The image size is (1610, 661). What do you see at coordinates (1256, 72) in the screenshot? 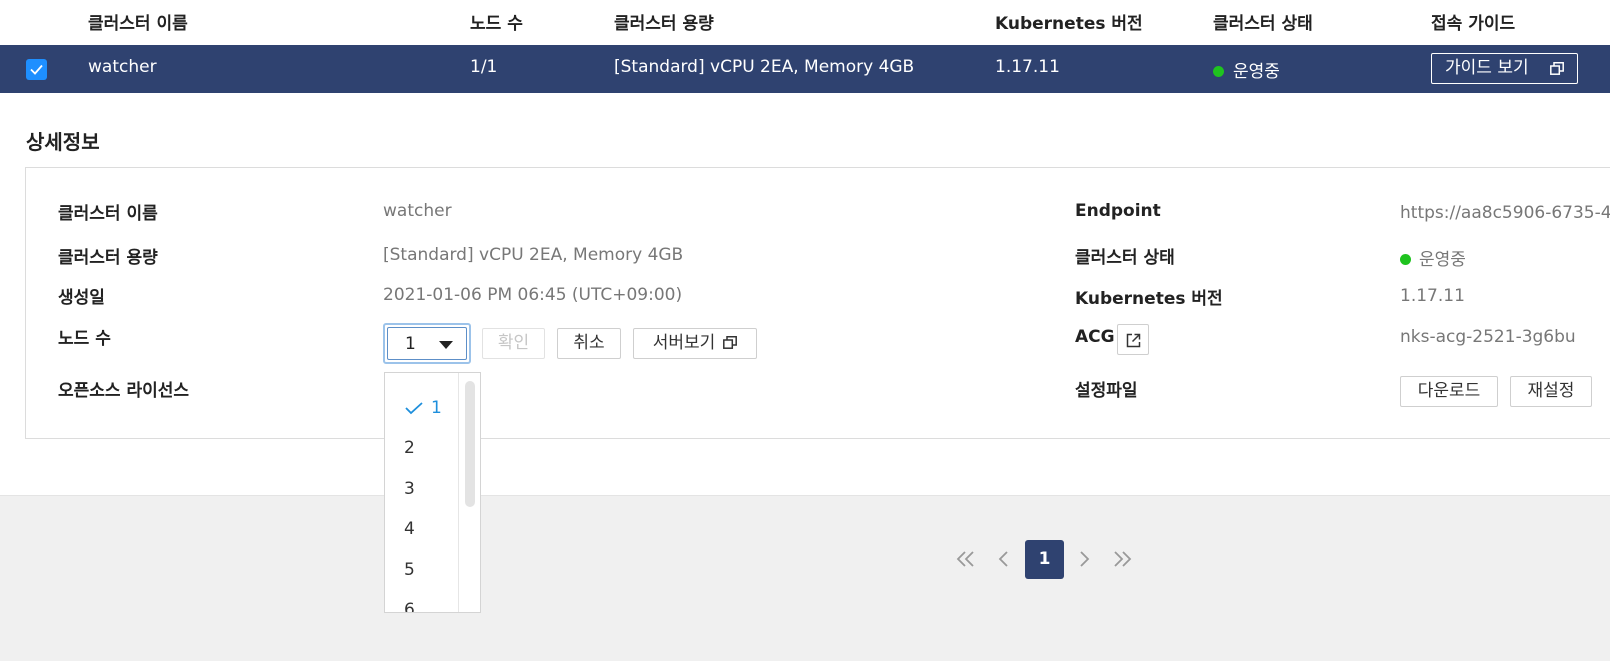
I see `row-status-text: 운영중` at bounding box center [1256, 72].